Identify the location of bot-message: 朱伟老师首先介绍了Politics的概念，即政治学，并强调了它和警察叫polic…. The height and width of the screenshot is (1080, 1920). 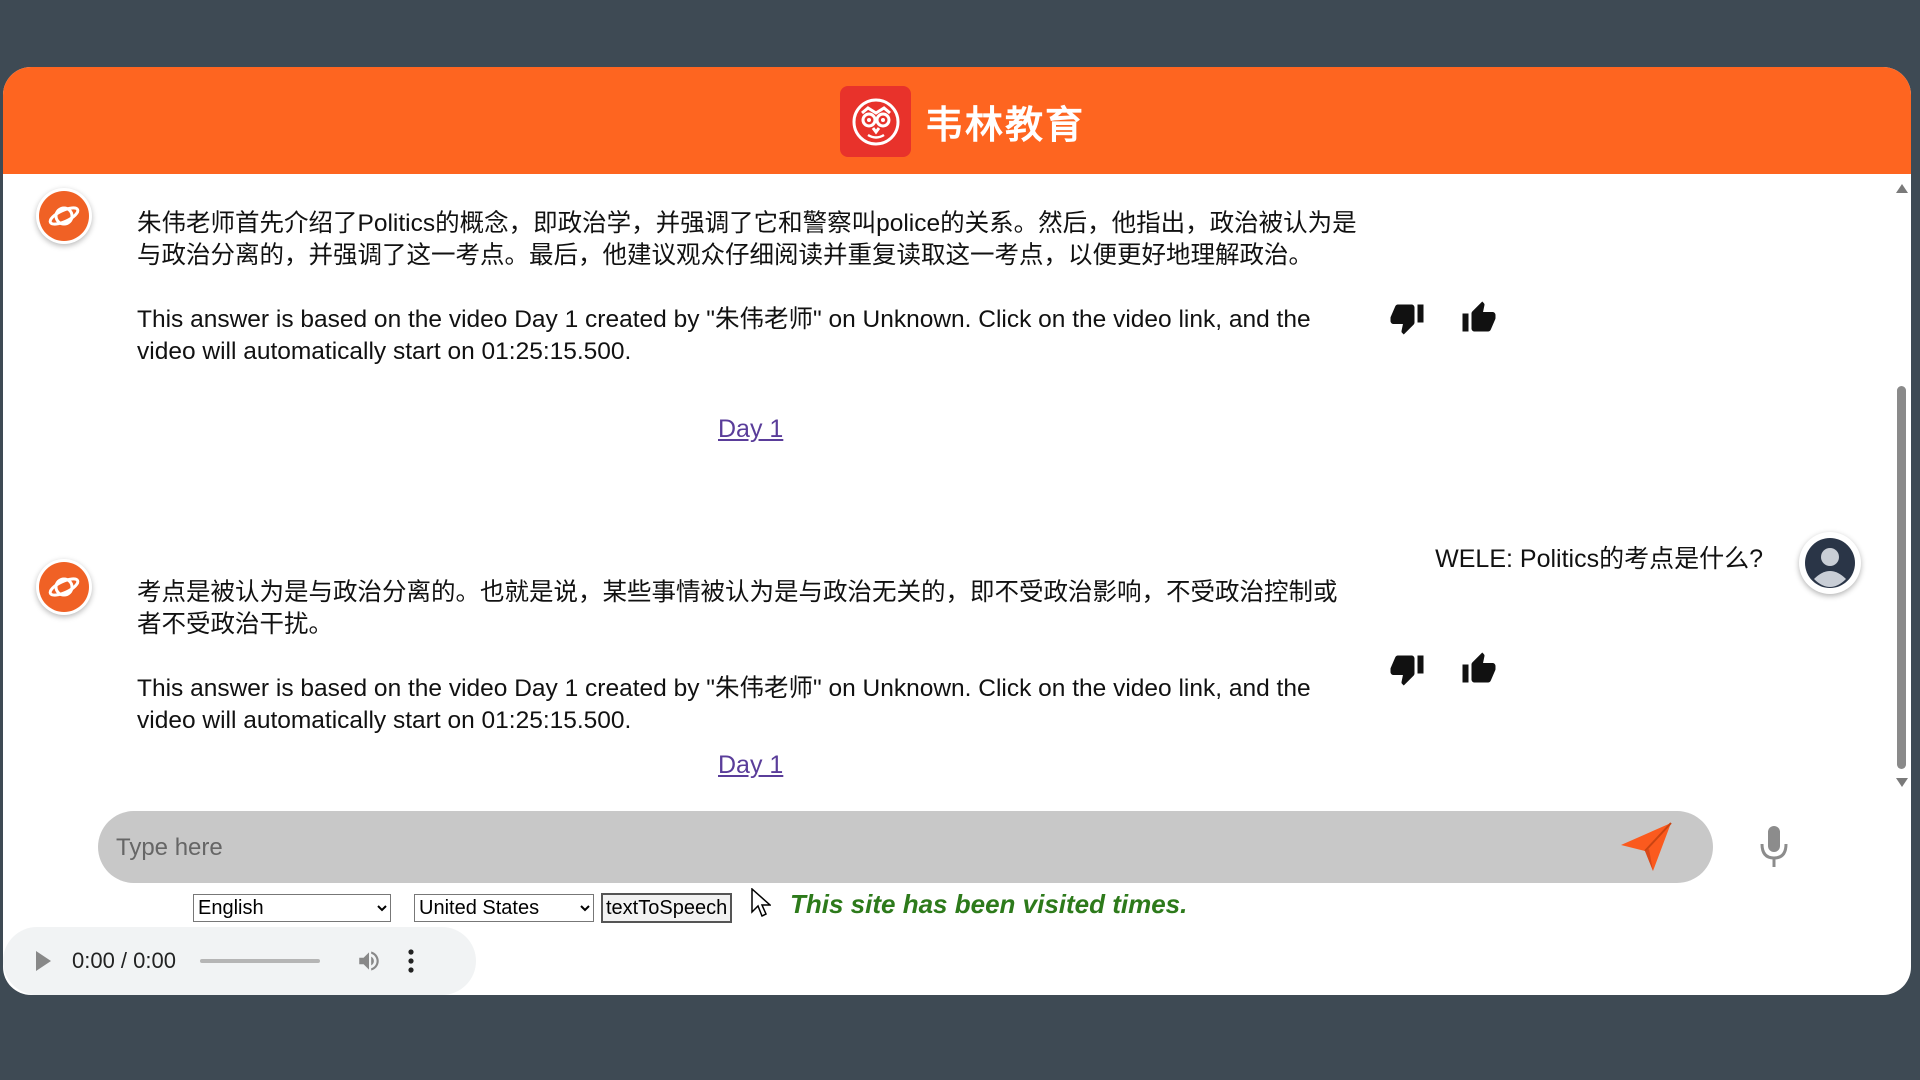
(747, 288).